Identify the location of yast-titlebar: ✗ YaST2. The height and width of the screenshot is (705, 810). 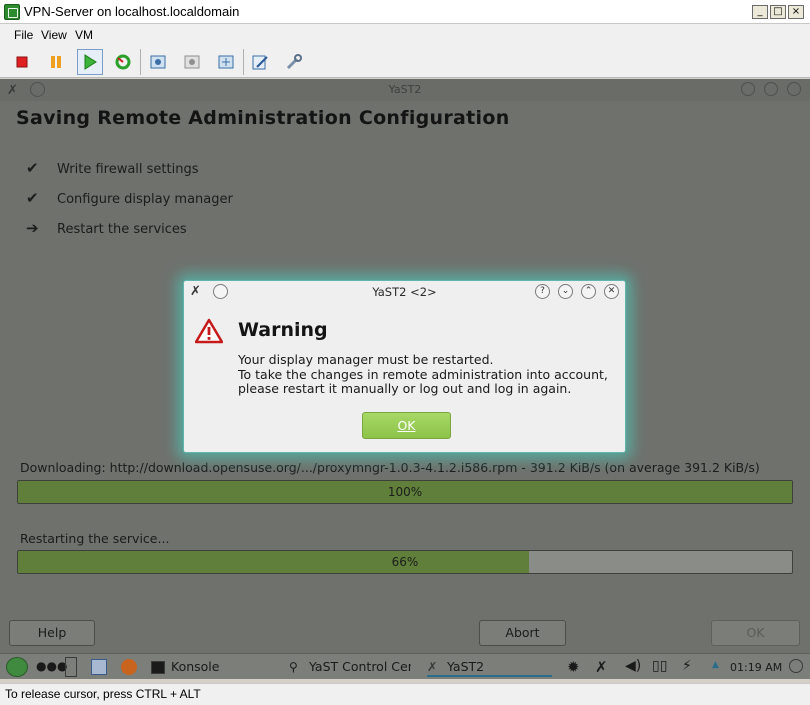
(405, 90).